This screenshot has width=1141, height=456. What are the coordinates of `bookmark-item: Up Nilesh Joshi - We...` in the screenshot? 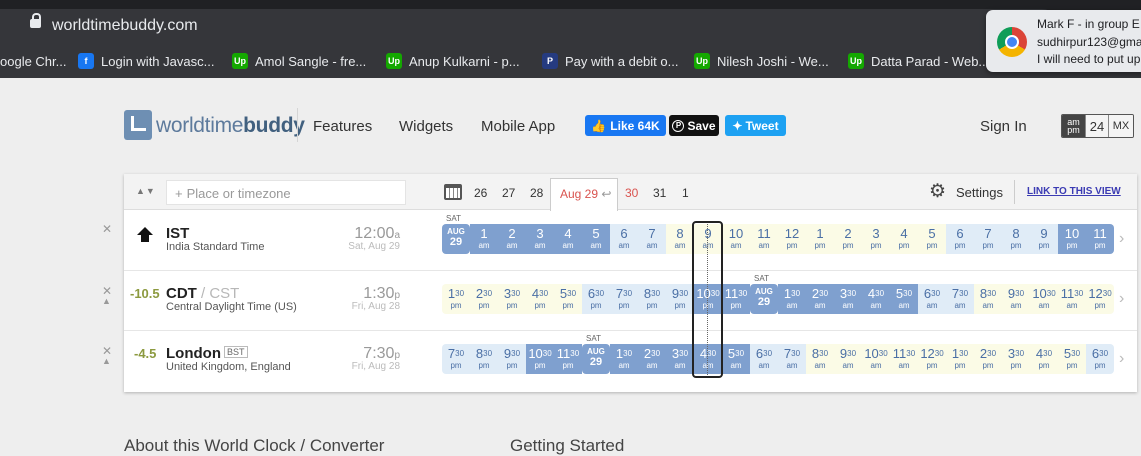 It's located at (761, 61).